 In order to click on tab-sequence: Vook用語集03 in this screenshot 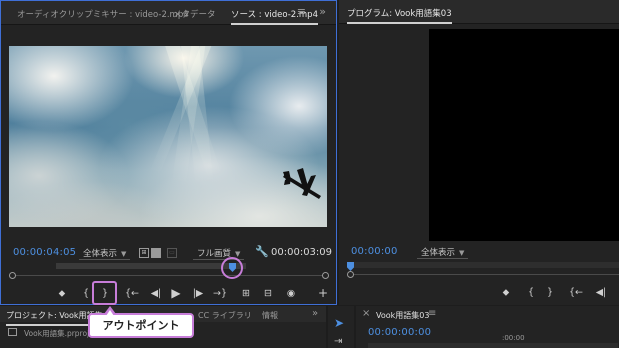, I will do `click(402, 315)`.